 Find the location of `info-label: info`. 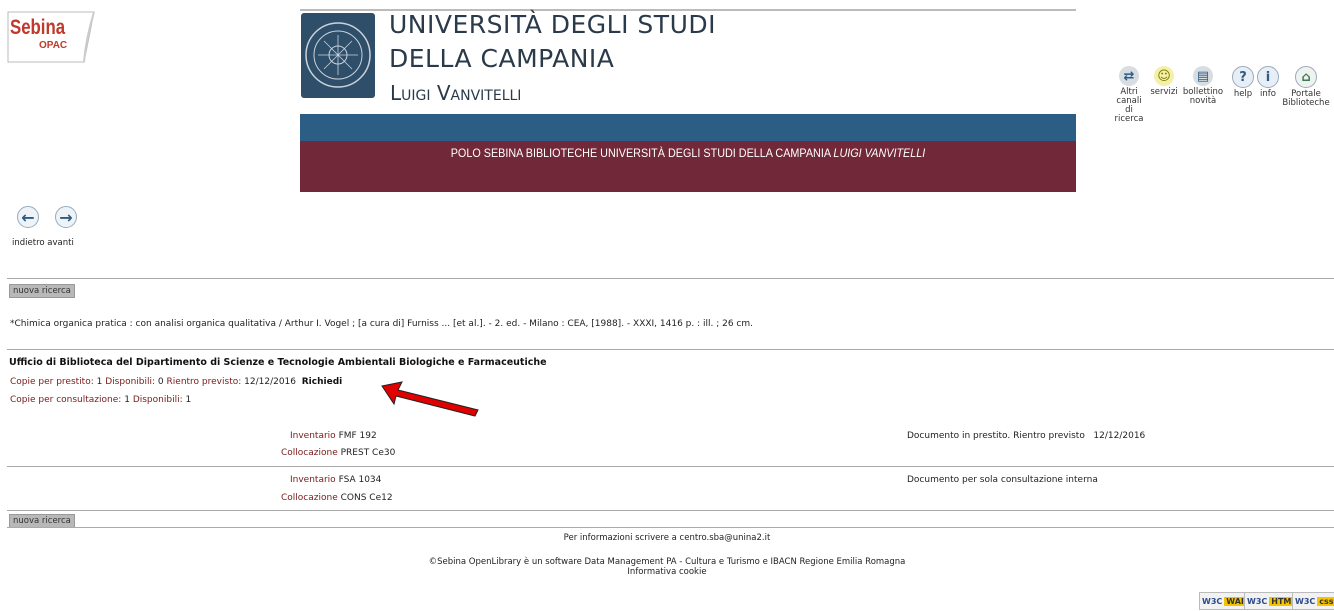

info-label: info is located at coordinates (1268, 94).